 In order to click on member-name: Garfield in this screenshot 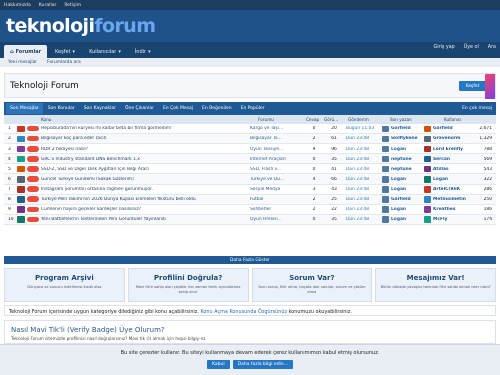, I will do `click(453, 128)`.